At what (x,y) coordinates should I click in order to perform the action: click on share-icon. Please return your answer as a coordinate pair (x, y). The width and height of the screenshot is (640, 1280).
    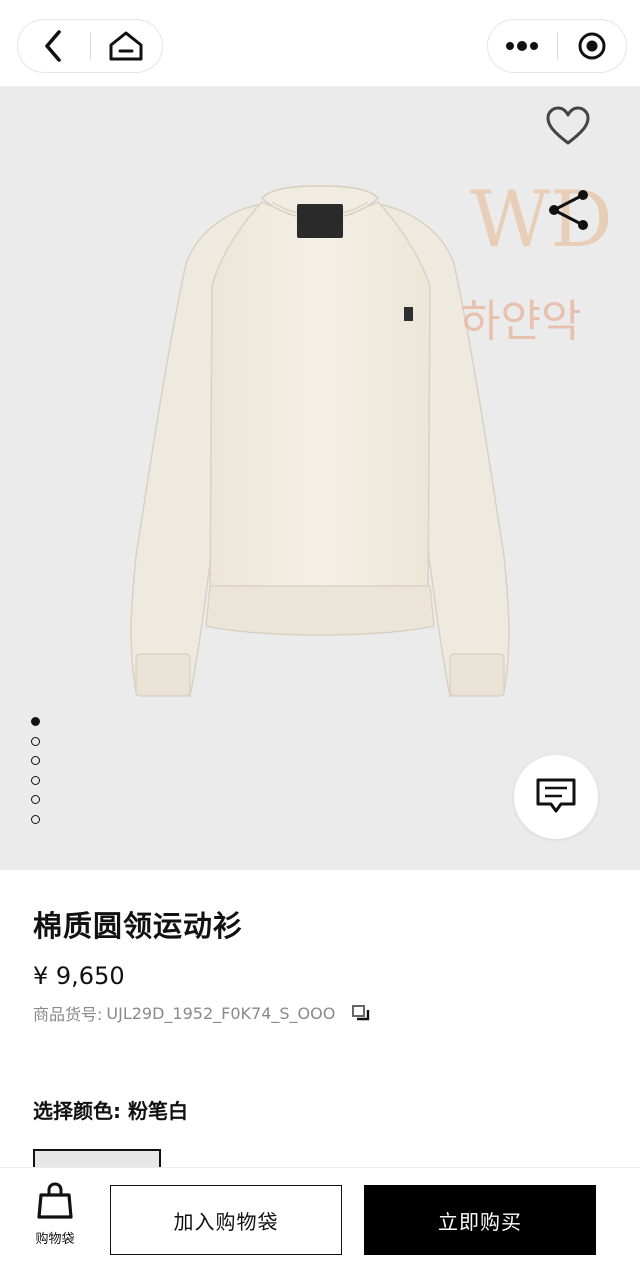
    Looking at the image, I should click on (568, 210).